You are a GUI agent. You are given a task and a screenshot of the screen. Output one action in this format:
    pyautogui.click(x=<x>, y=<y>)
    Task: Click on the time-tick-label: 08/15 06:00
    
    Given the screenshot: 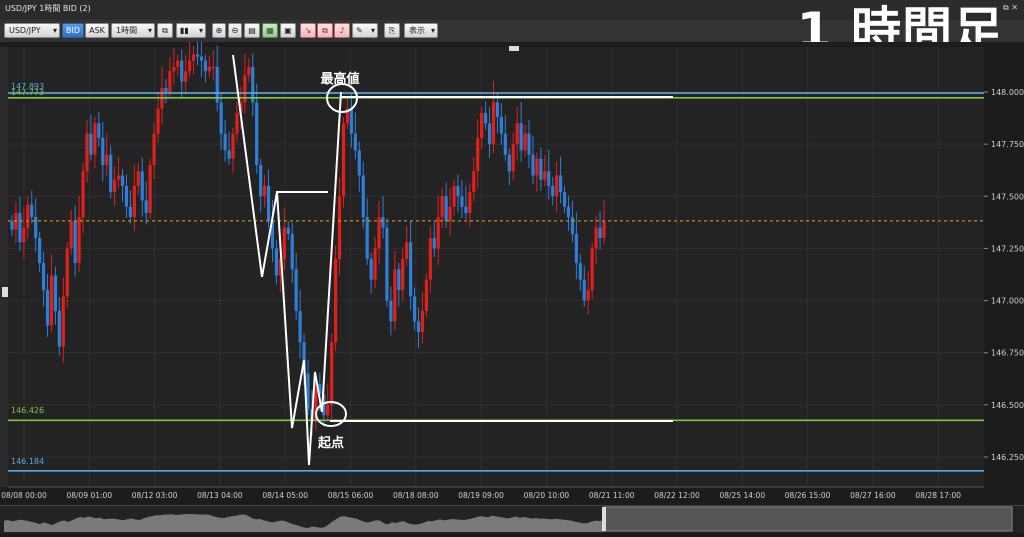 What is the action you would take?
    pyautogui.click(x=351, y=495)
    